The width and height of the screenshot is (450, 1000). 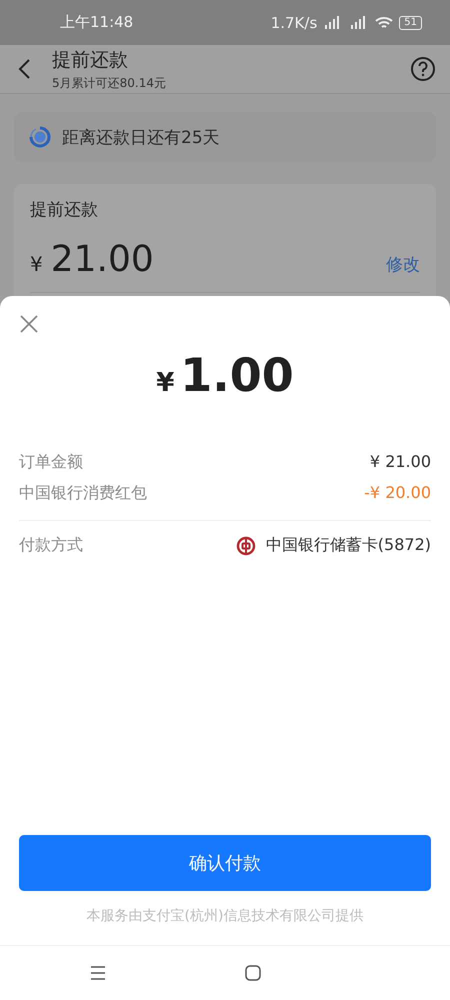 I want to click on page-title: 提前还款, so click(x=90, y=60).